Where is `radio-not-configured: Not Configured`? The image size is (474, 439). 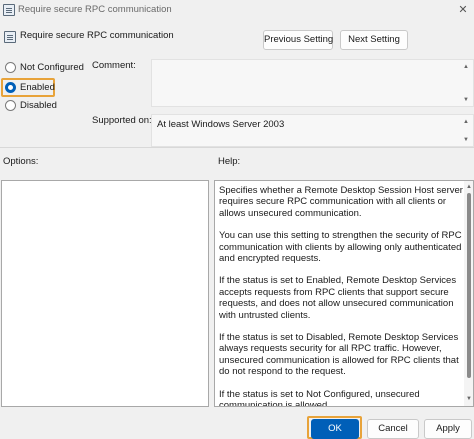
radio-not-configured: Not Configured is located at coordinates (44, 67).